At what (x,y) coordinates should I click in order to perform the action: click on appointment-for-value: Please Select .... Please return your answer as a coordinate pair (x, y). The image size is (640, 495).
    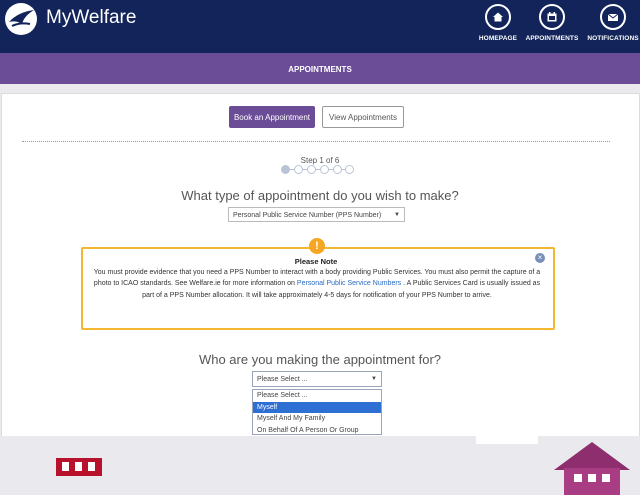
    Looking at the image, I should click on (282, 379).